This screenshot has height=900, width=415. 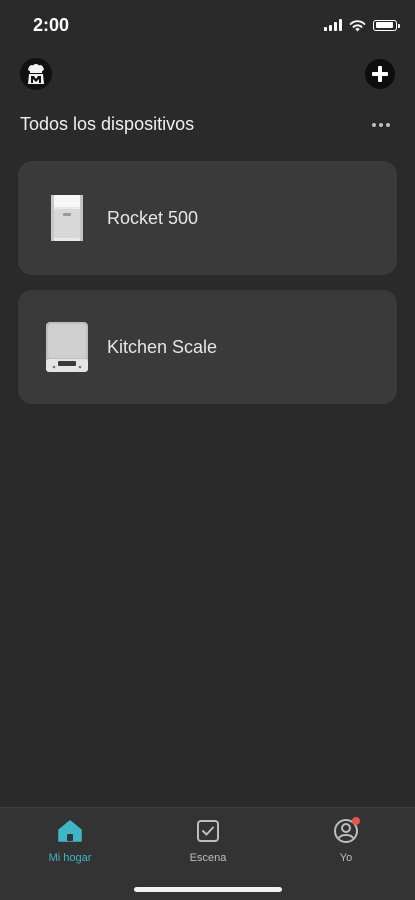 I want to click on tab-yo: Yo, so click(x=346, y=840).